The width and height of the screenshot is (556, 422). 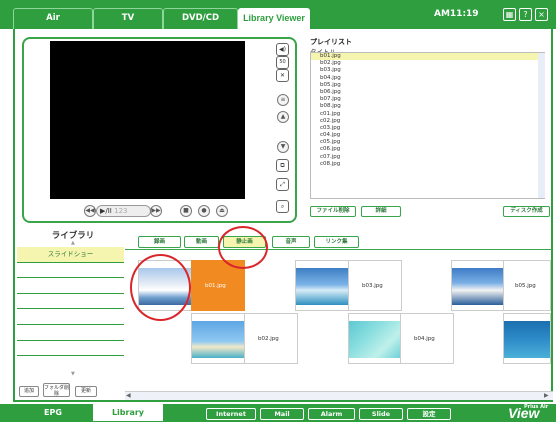 I want to click on delete-folder-button: フォルダ削除, so click(x=56, y=390).